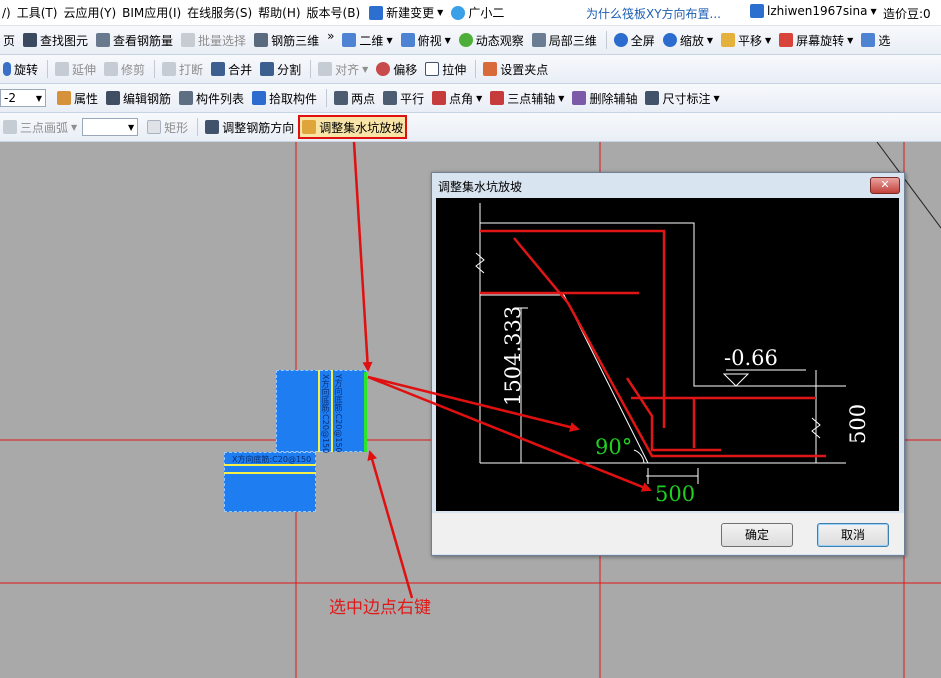 The image size is (941, 678). I want to click on arc-param-select: ▼, so click(110, 127).